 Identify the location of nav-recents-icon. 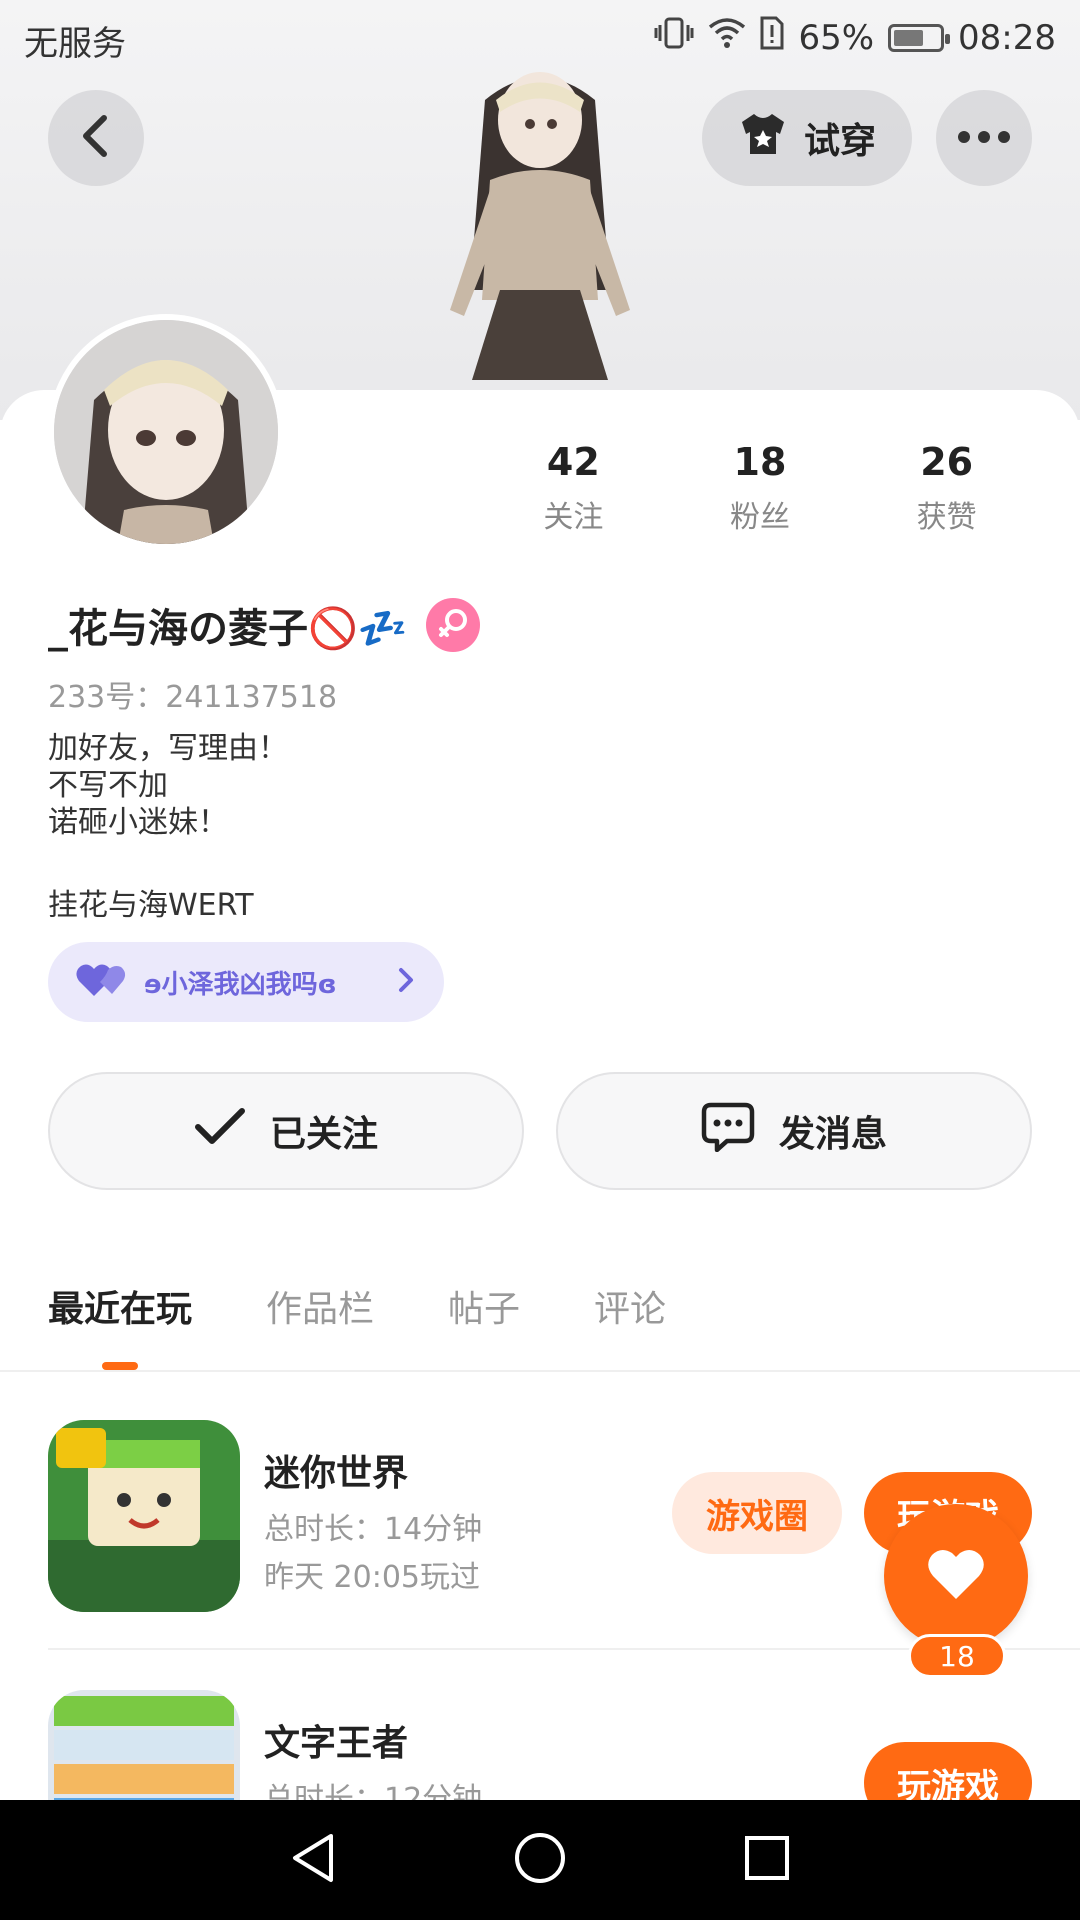
(767, 1860).